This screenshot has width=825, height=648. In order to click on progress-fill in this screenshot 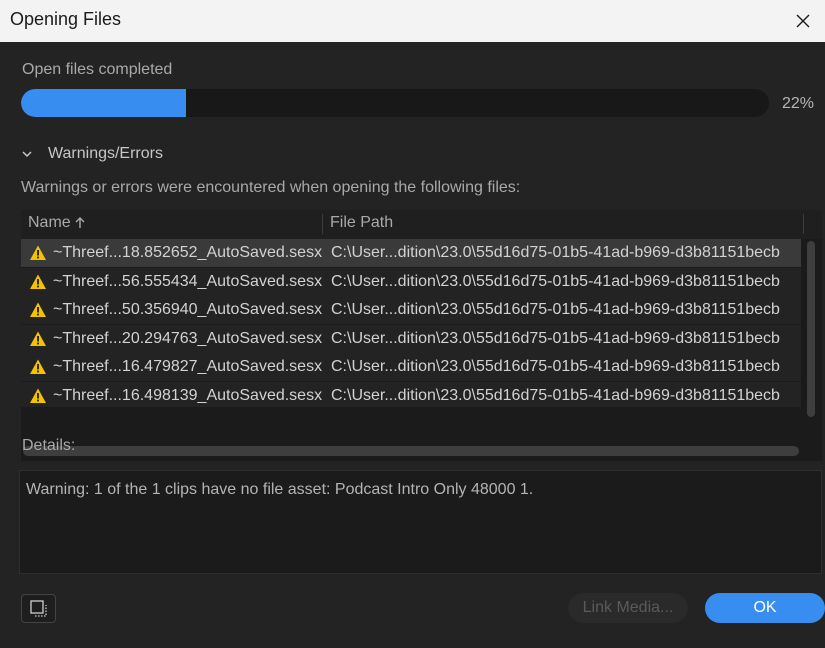, I will do `click(103, 103)`.